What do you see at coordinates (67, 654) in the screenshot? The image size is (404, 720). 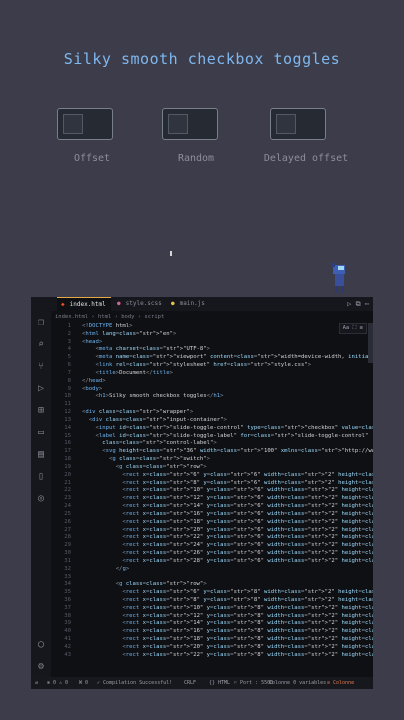 I see `line-number: 43` at bounding box center [67, 654].